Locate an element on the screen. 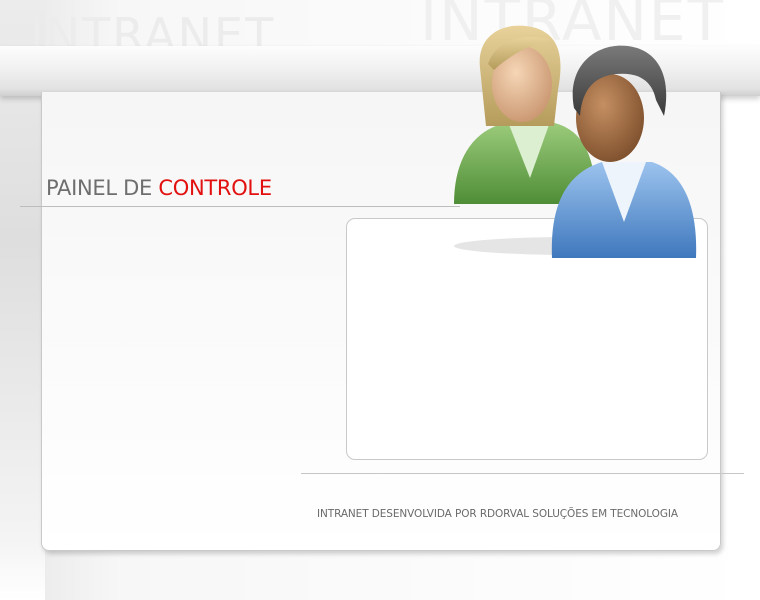 The height and width of the screenshot is (600, 760). title-divider is located at coordinates (240, 206).